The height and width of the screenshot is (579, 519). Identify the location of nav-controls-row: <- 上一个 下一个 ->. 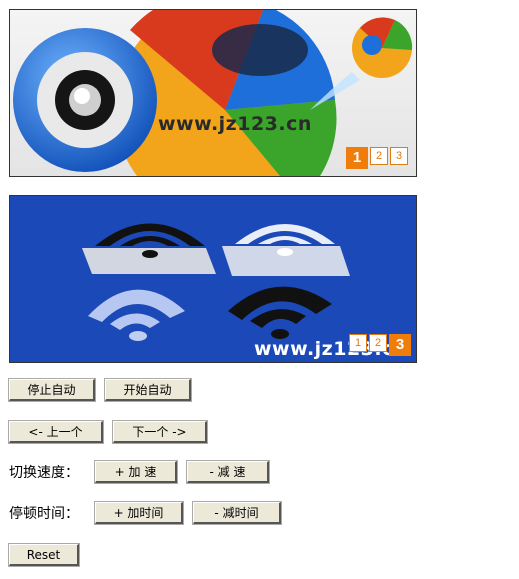
(108, 432).